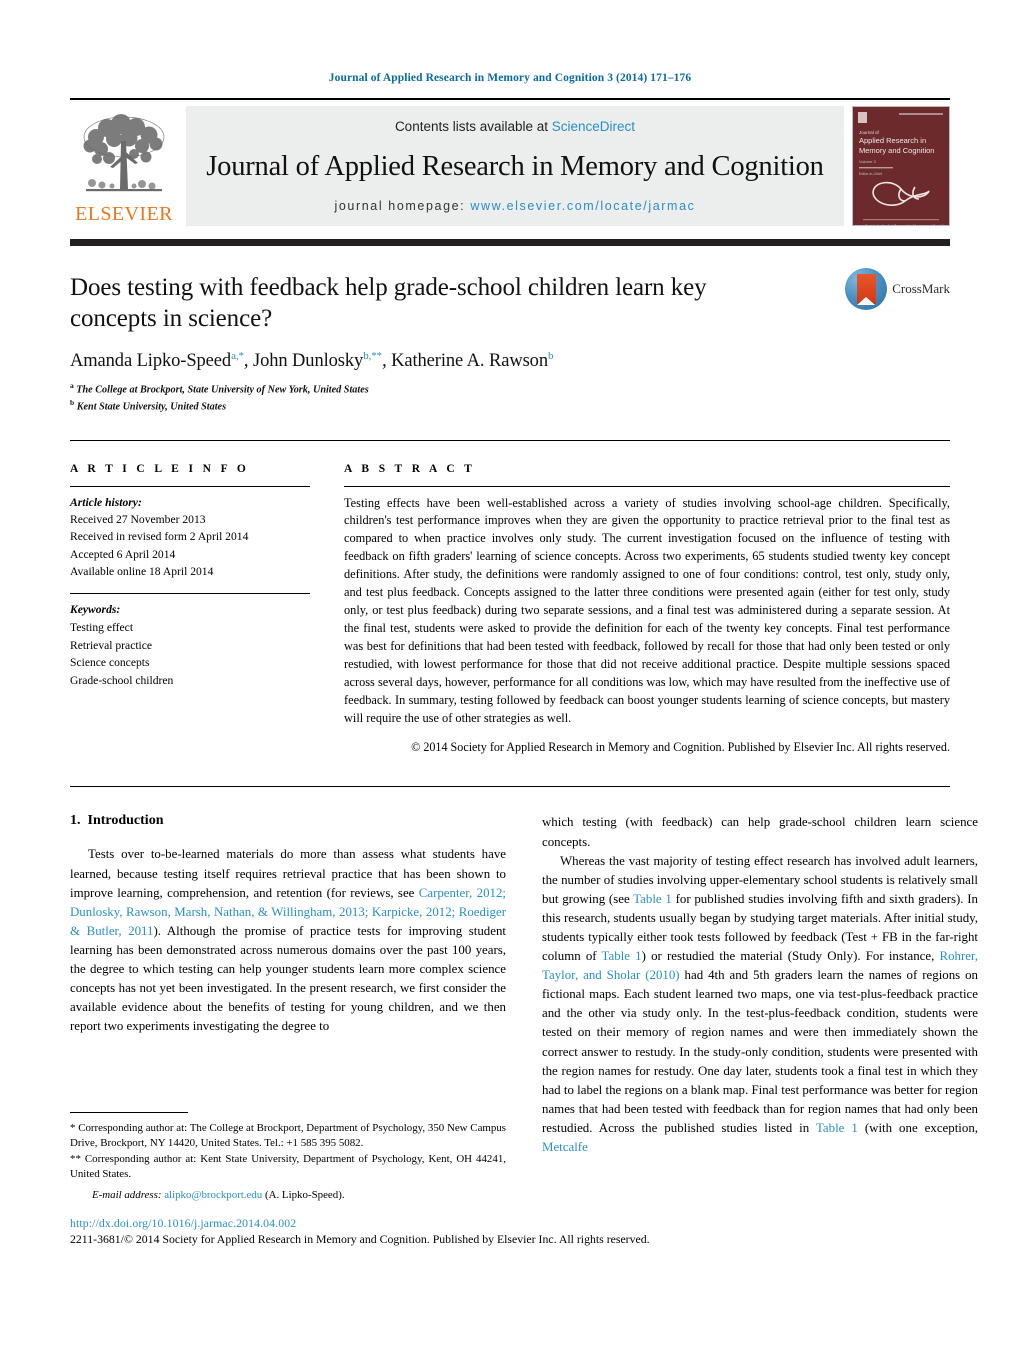  What do you see at coordinates (190, 594) in the screenshot?
I see `keywords-rule` at bounding box center [190, 594].